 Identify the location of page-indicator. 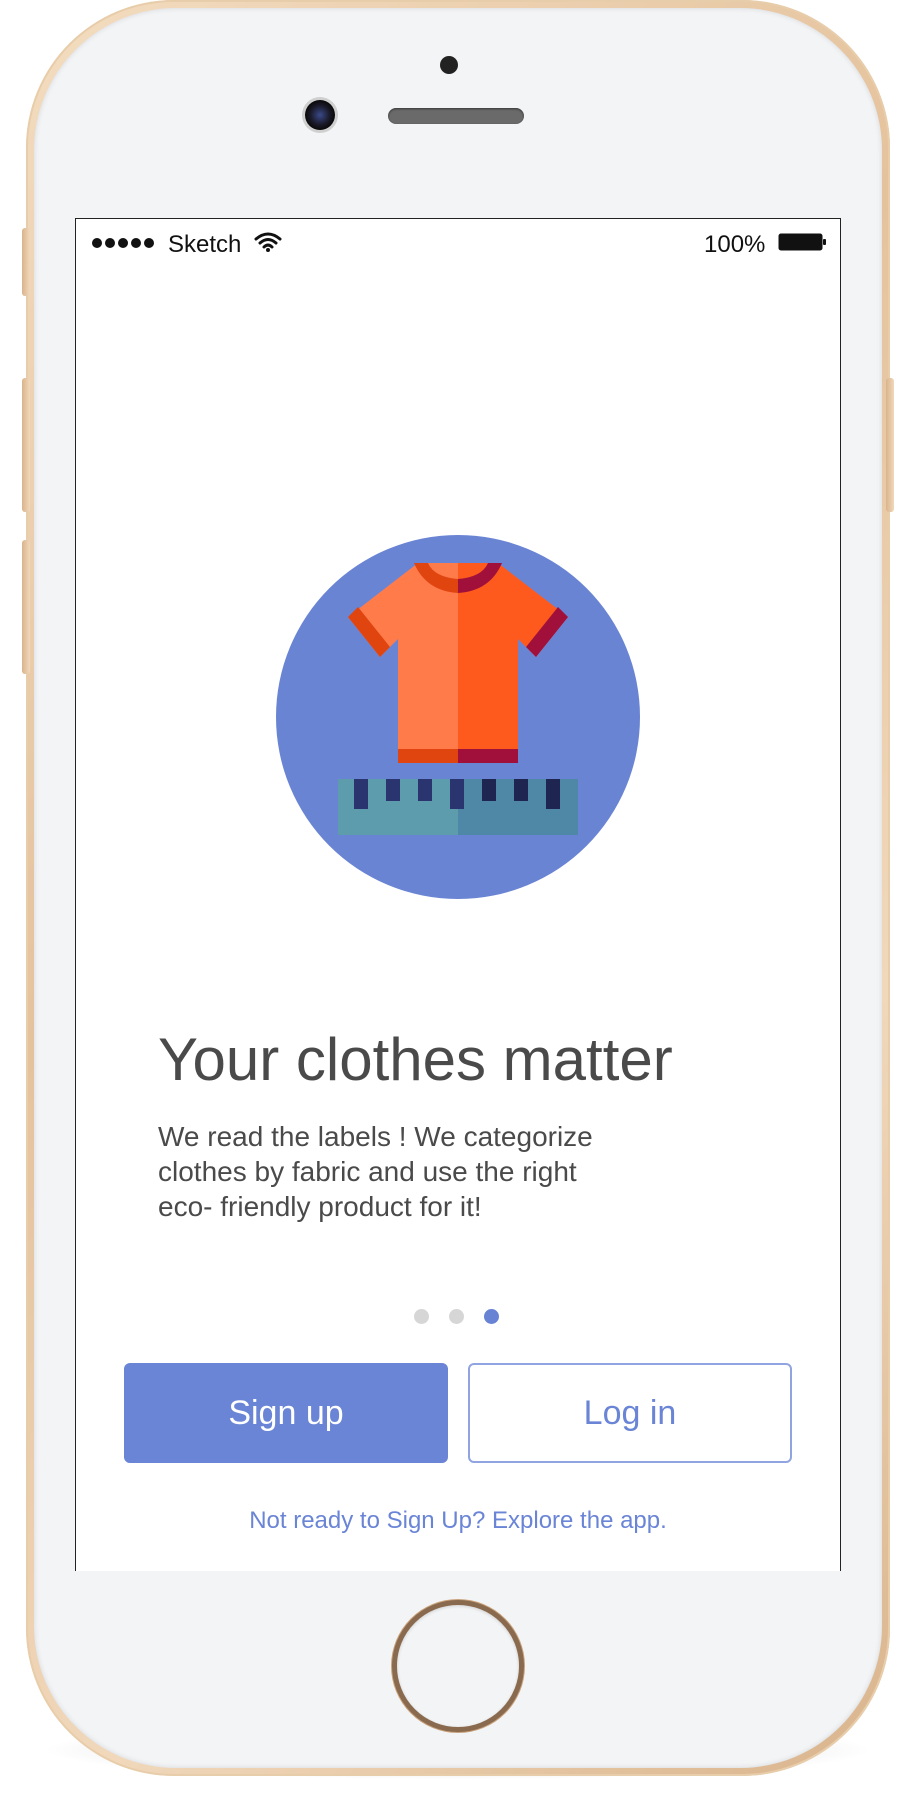
(456, 1316).